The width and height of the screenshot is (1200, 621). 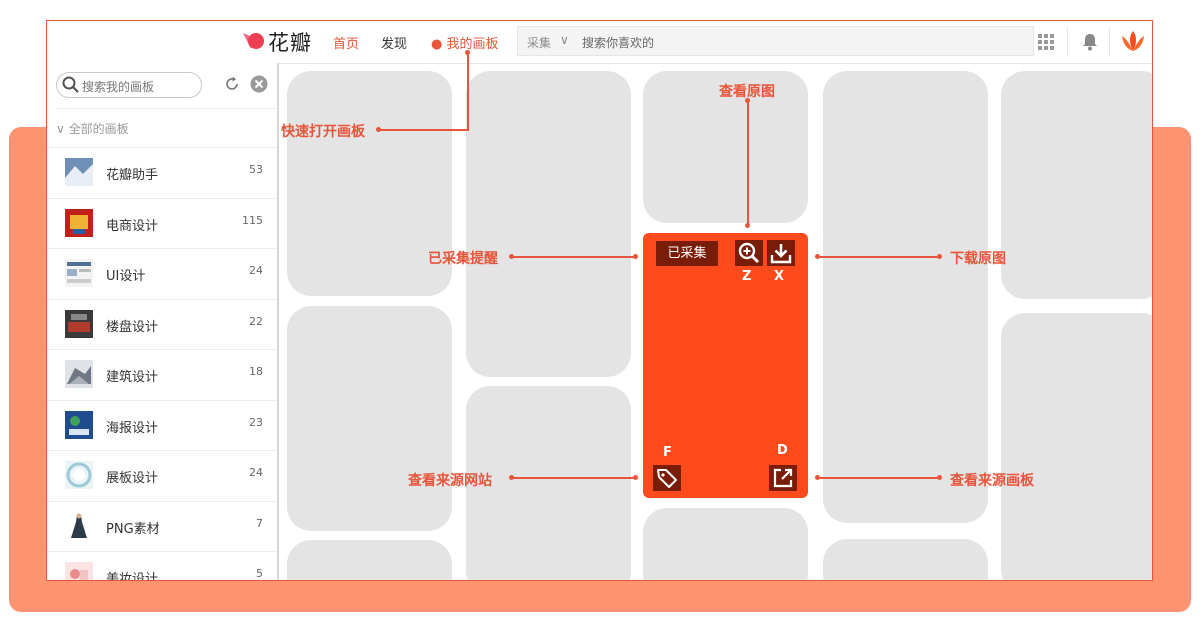 I want to click on refresh-icon, so click(x=232, y=84).